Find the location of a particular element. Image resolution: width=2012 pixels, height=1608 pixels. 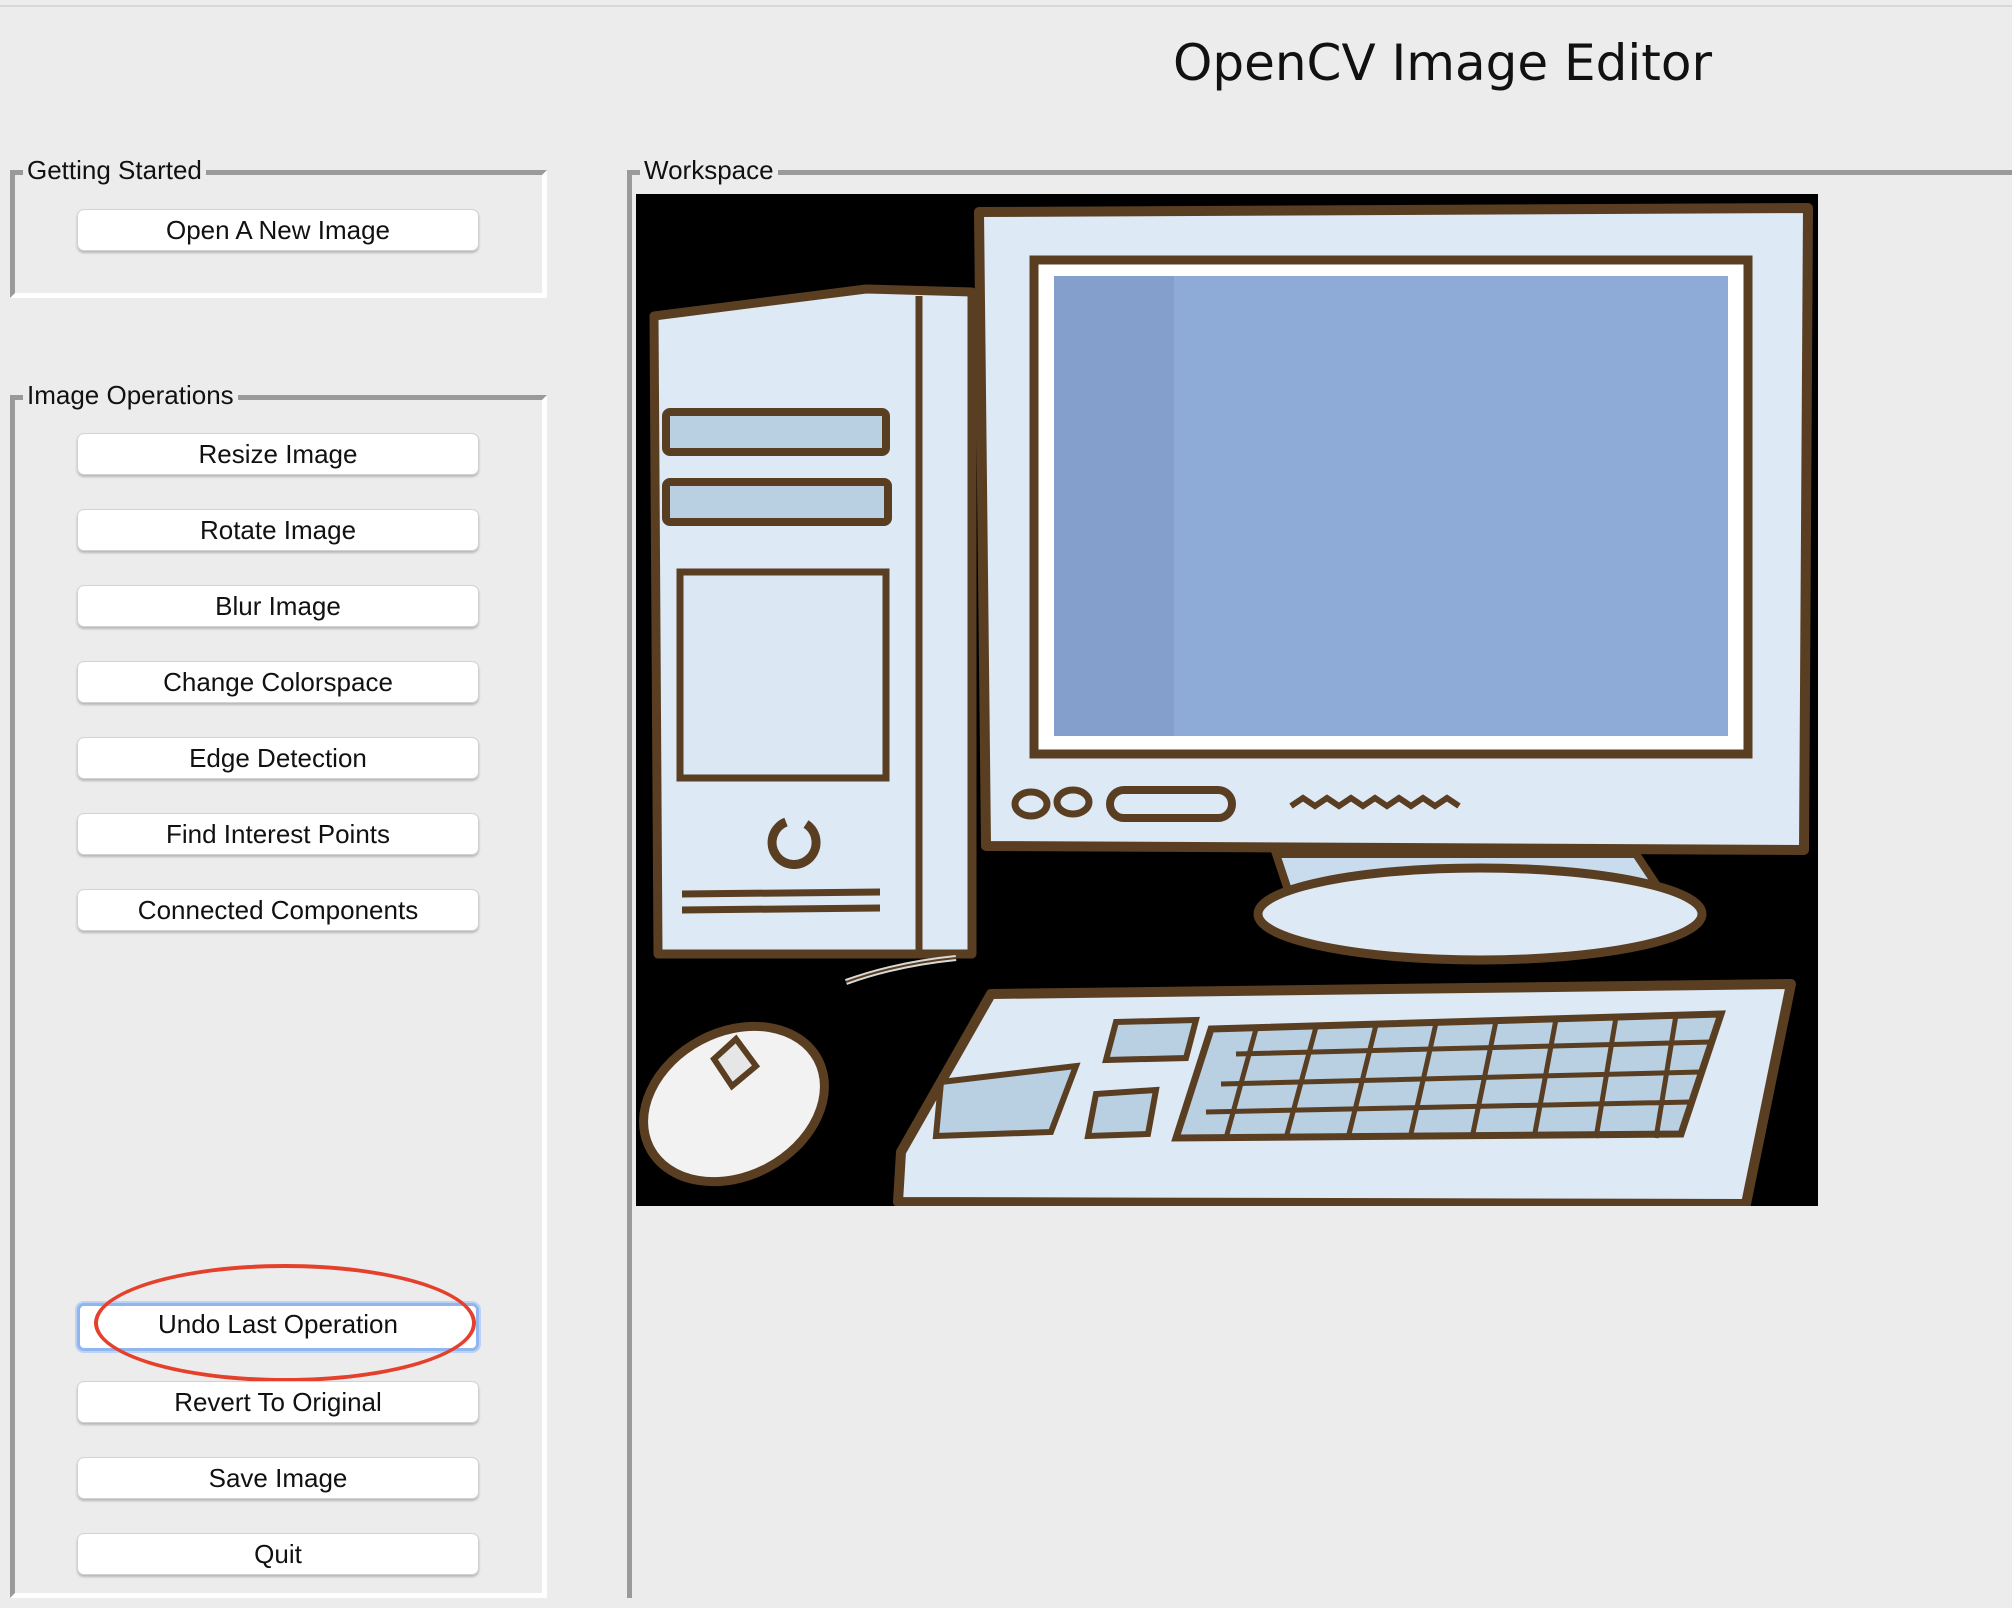

workspace-label: Workspace is located at coordinates (709, 170).